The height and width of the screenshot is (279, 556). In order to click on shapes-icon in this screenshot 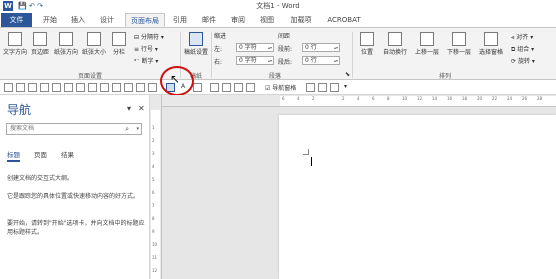, I will do `click(56, 87)`.